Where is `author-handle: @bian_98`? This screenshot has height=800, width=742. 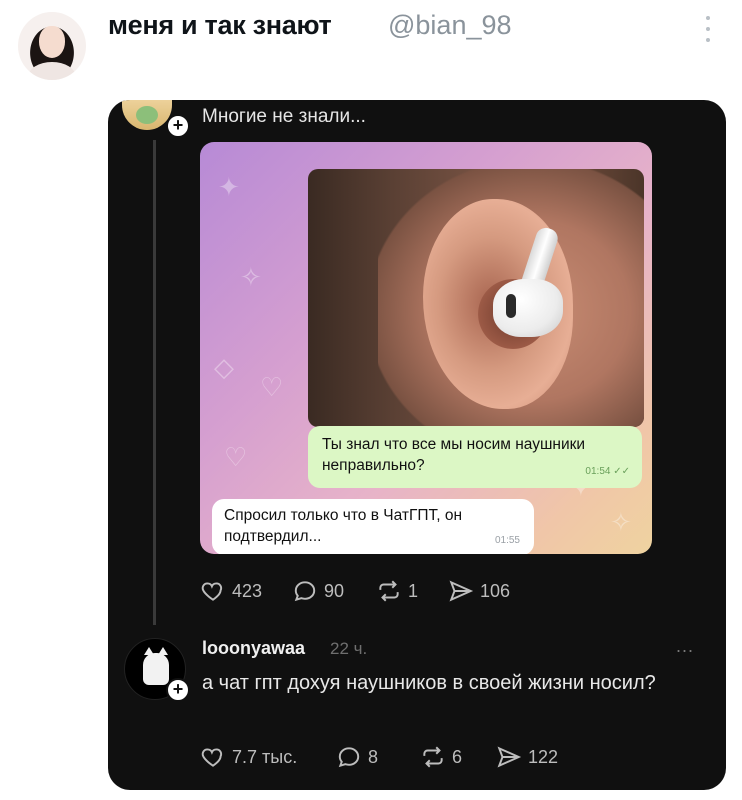
author-handle: @bian_98 is located at coordinates (450, 25).